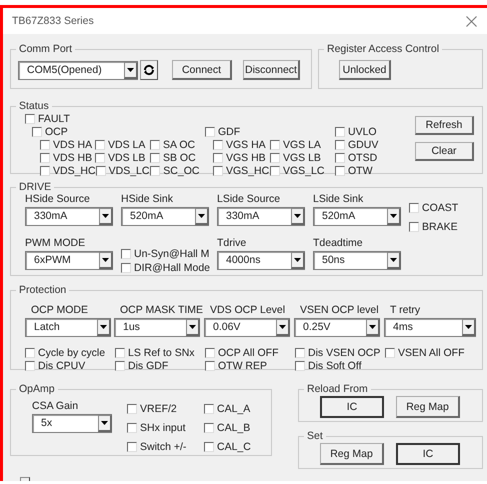 Image resolution: width=487 pixels, height=484 pixels. I want to click on field-label: T retry, so click(405, 311).